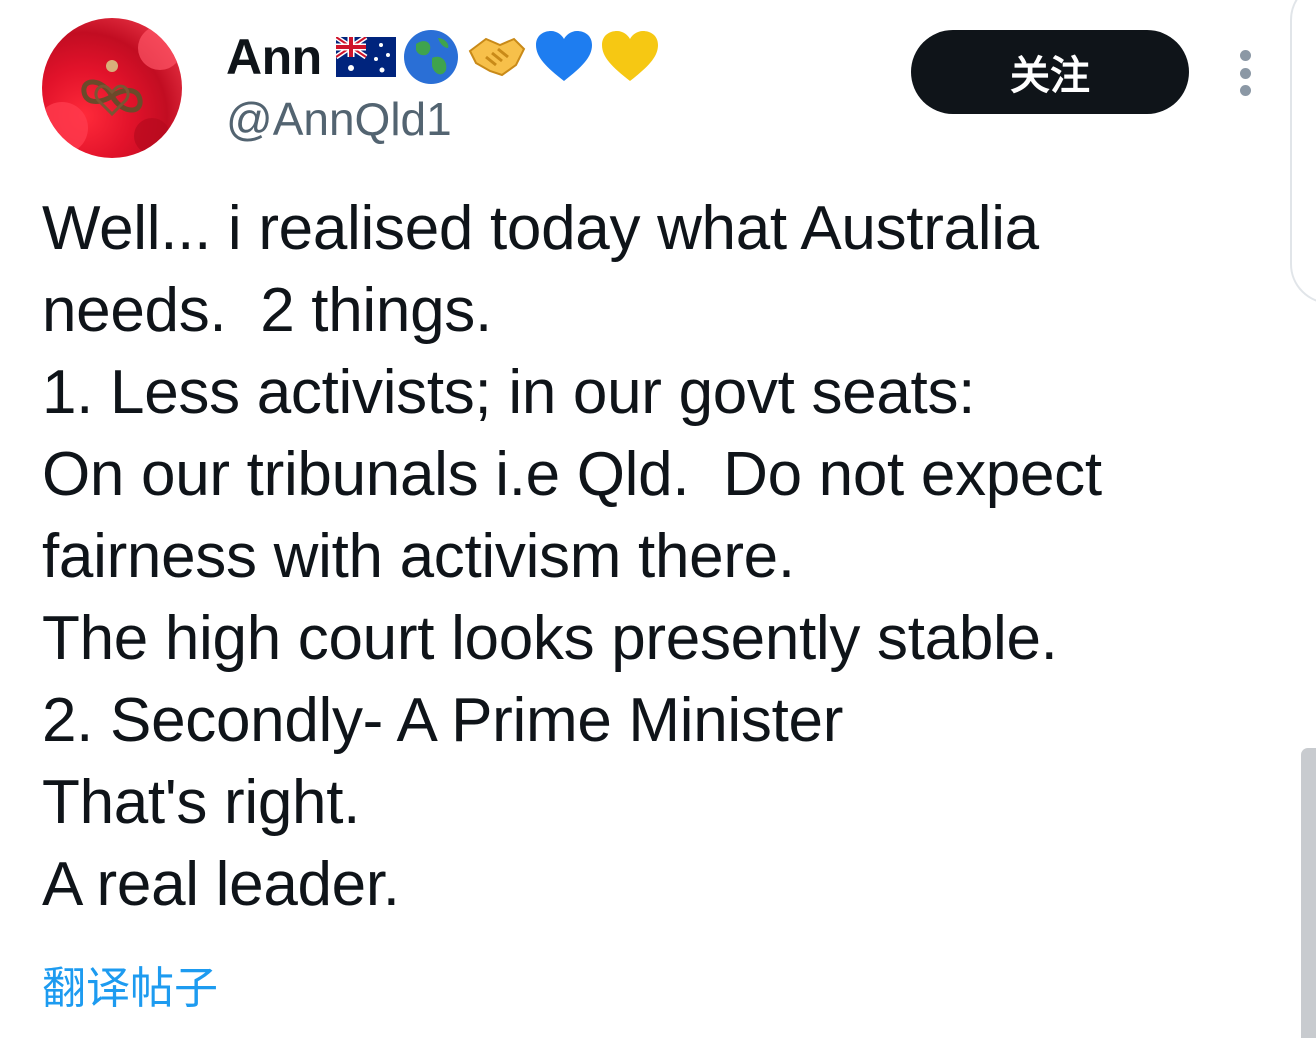 The image size is (1316, 1038). I want to click on handshake-icon, so click(496, 57).